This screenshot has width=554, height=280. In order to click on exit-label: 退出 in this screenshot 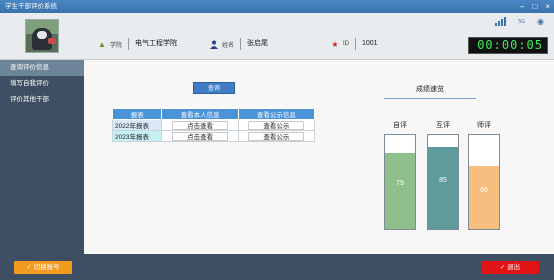, I will do `click(514, 267)`.